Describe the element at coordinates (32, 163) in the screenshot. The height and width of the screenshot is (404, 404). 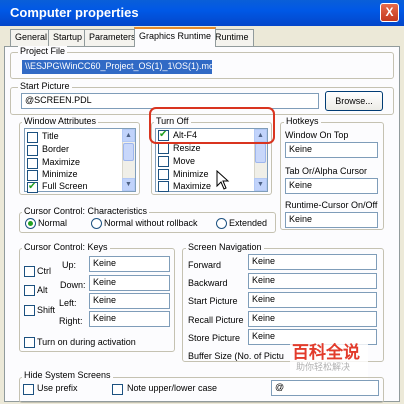
I see `maximize-checkbox` at that location.